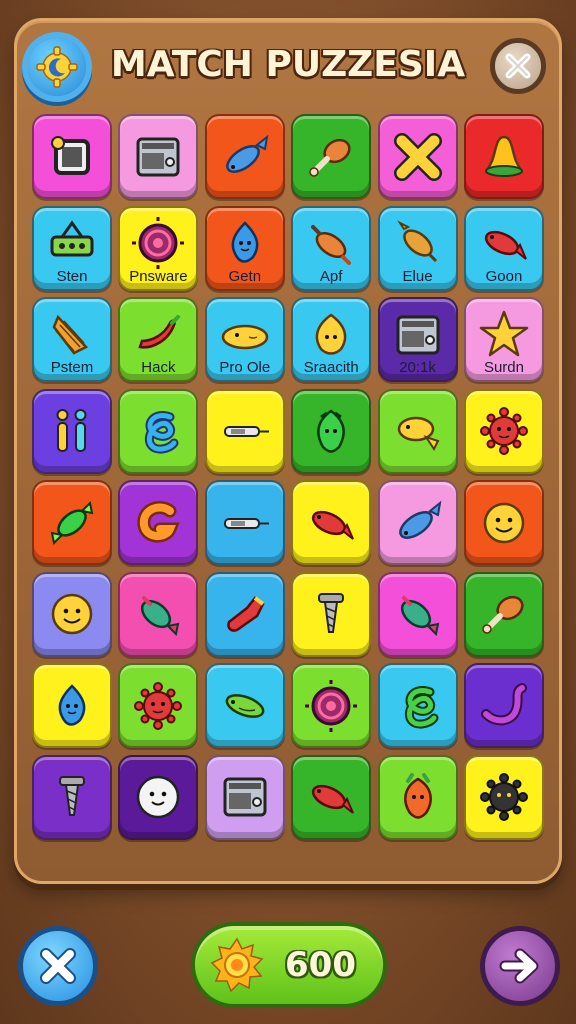 This screenshot has height=1024, width=576. I want to click on smiley-icon, so click(504, 523).